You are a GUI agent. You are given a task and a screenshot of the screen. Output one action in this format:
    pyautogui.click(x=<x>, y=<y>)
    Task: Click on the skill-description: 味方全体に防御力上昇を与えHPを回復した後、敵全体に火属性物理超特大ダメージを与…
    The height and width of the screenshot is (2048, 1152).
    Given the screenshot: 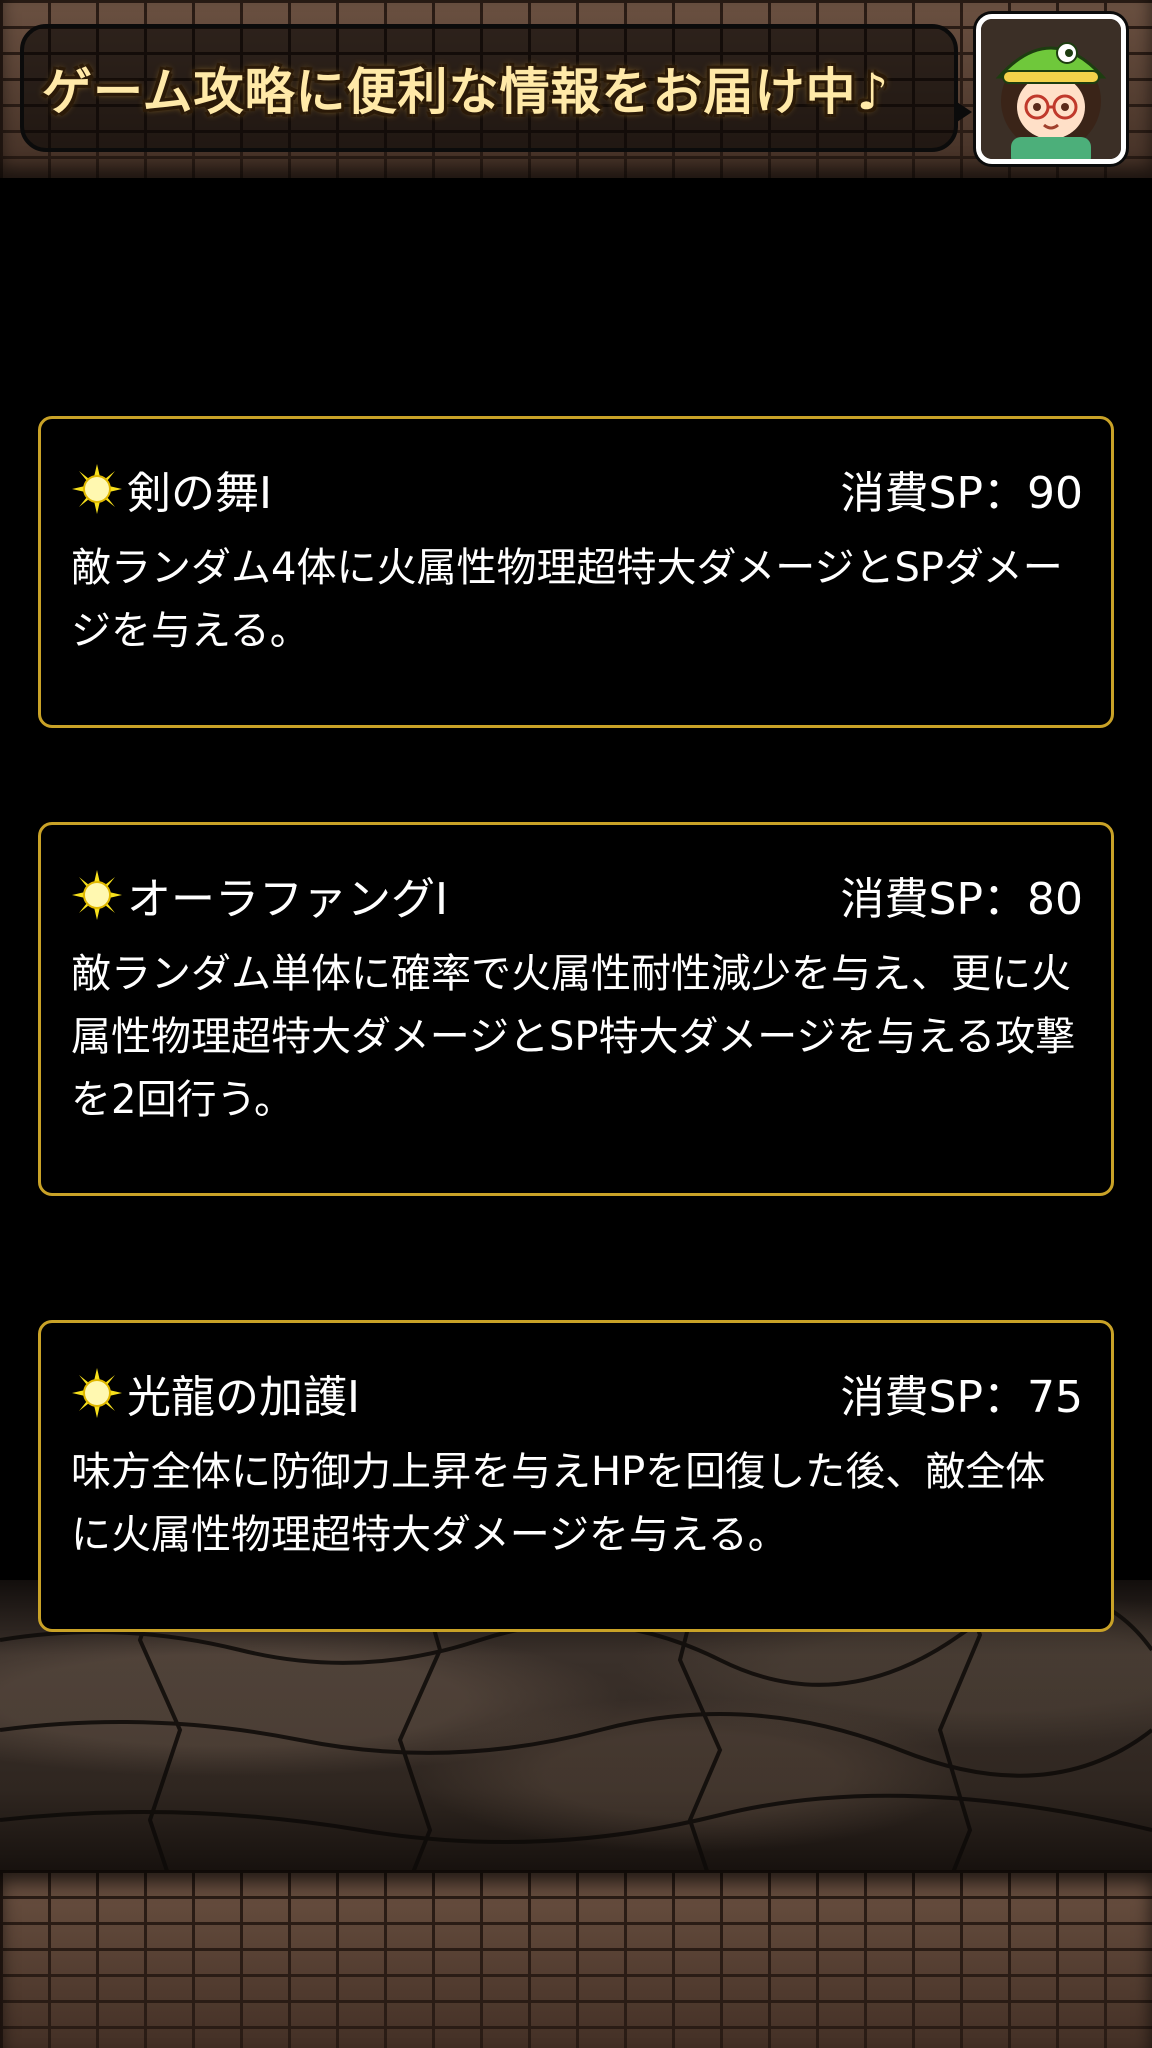 What is the action you would take?
    pyautogui.click(x=558, y=1503)
    